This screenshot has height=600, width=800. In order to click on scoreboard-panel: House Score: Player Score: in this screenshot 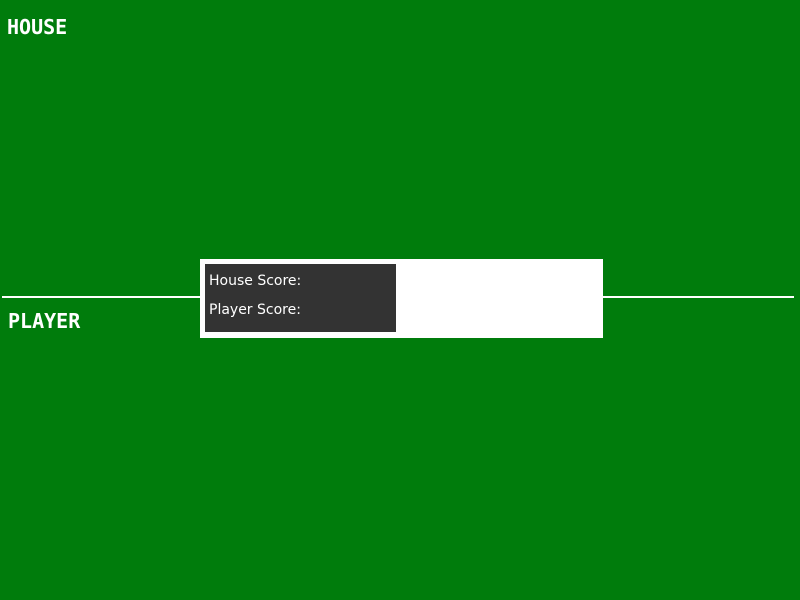, I will do `click(401, 298)`.